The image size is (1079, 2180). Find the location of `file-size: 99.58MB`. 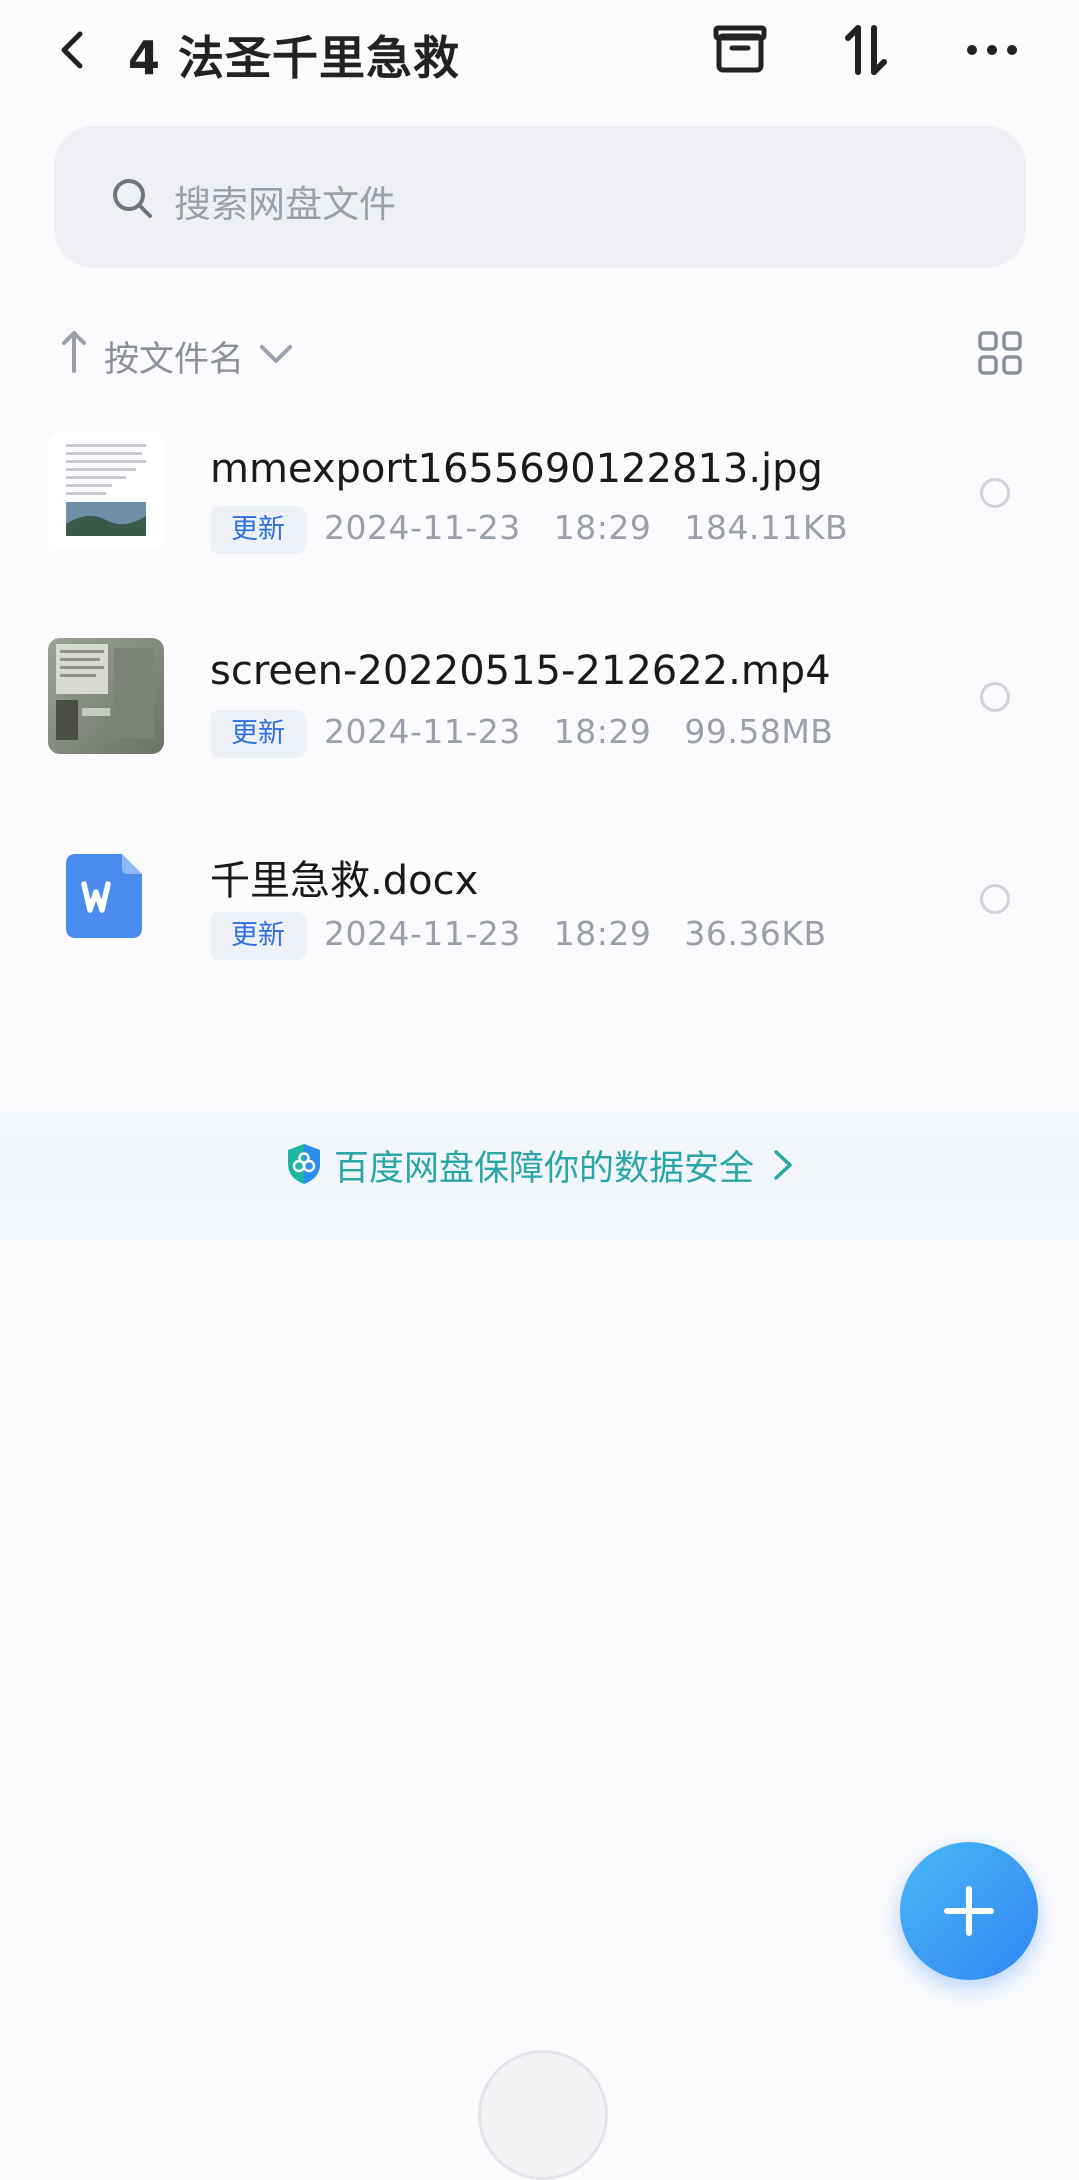

file-size: 99.58MB is located at coordinates (759, 731).